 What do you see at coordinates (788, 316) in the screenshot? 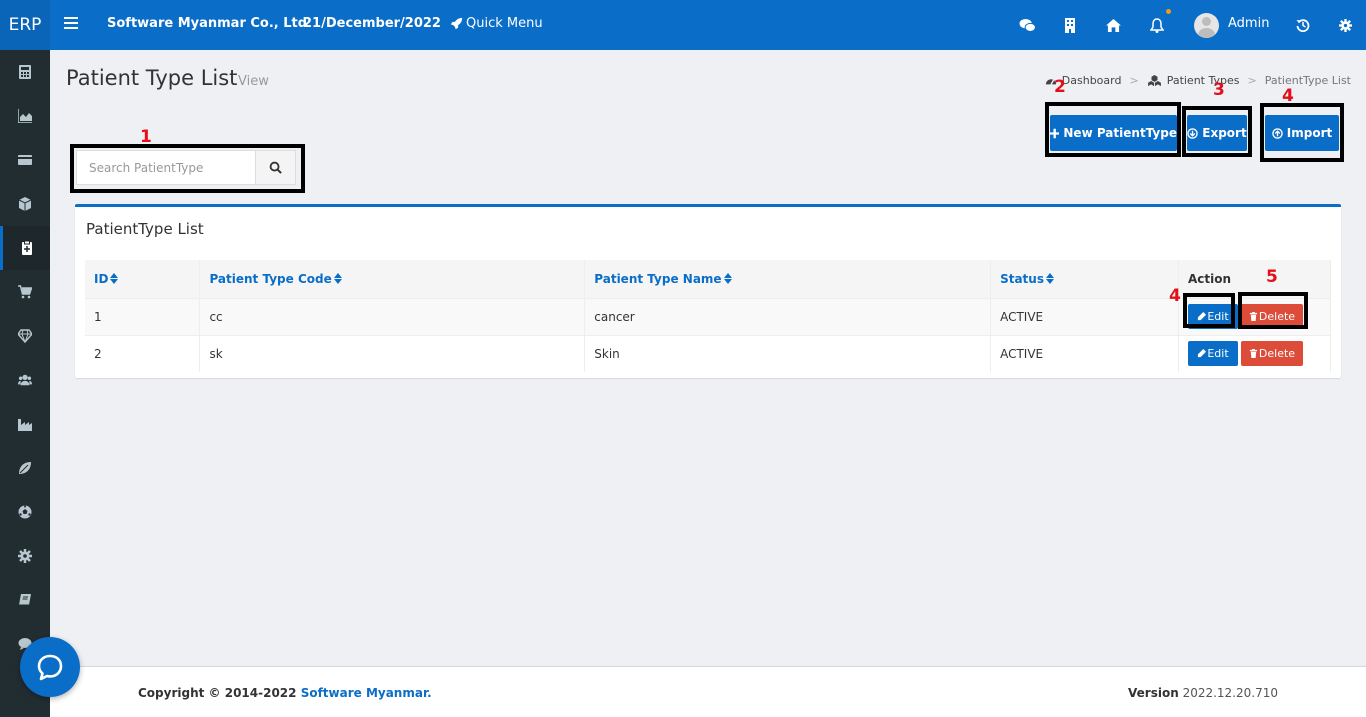
I see `cell-name: cancer` at bounding box center [788, 316].